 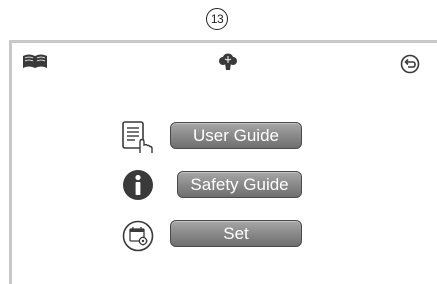 I want to click on set-button-label: Set, so click(x=236, y=233).